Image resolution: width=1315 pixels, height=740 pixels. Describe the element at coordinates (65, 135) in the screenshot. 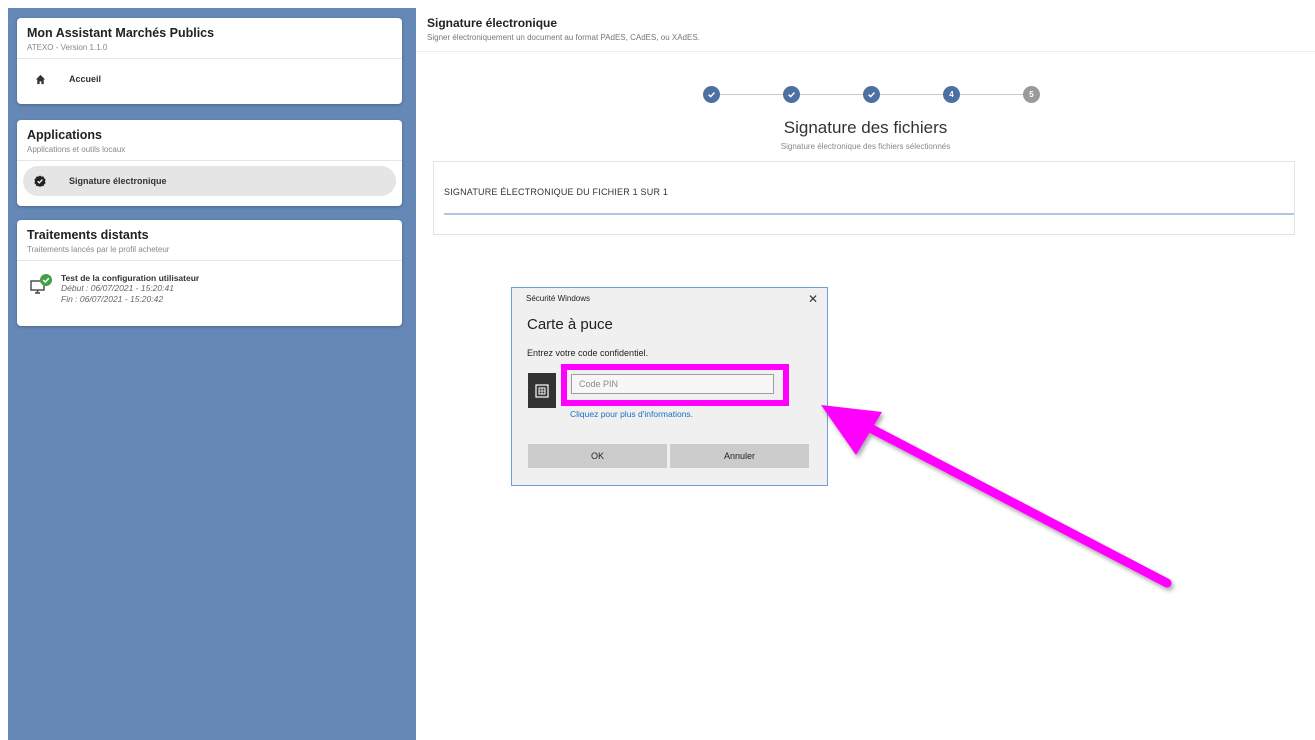

I see `applications-title: Applications` at that location.